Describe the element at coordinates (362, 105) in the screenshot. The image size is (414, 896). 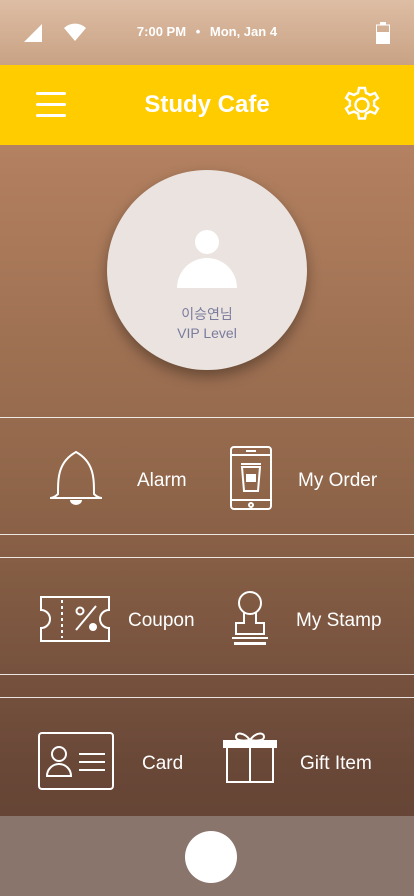
I see `gear-icon` at that location.